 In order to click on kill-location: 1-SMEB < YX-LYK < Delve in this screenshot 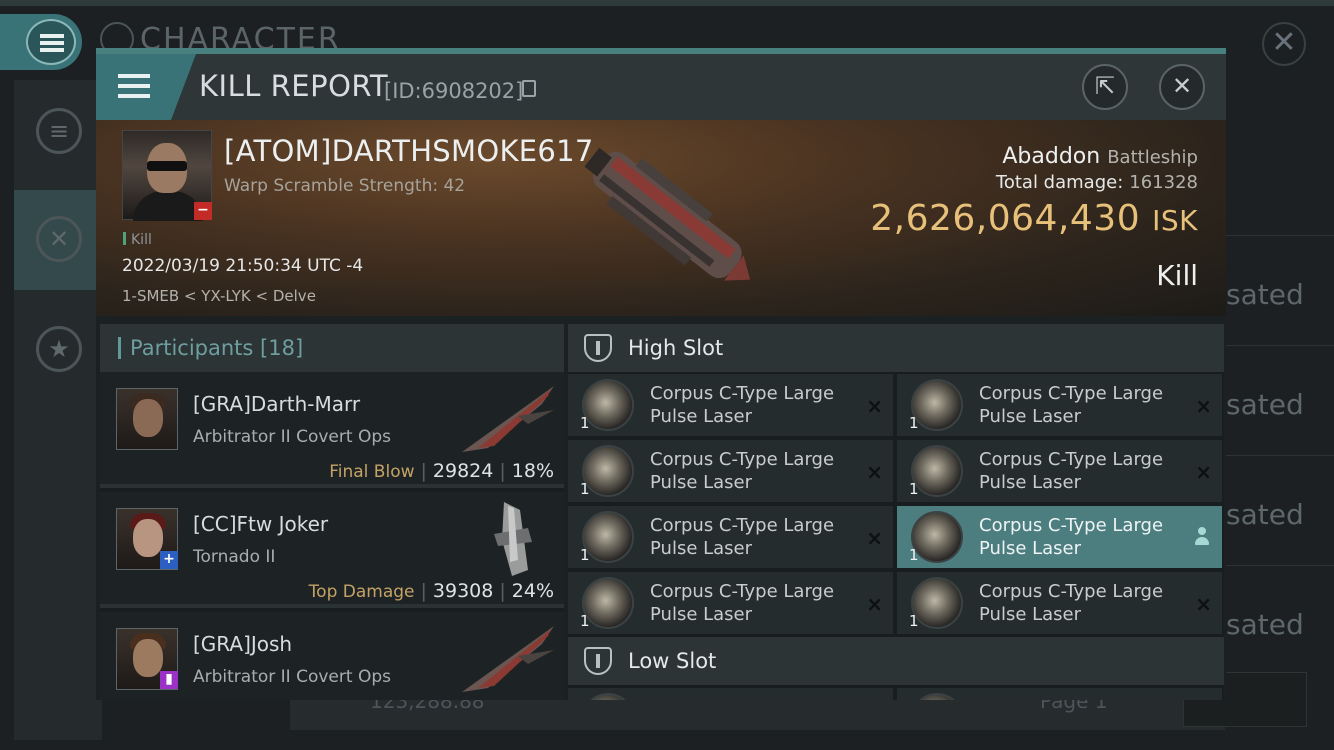, I will do `click(219, 296)`.